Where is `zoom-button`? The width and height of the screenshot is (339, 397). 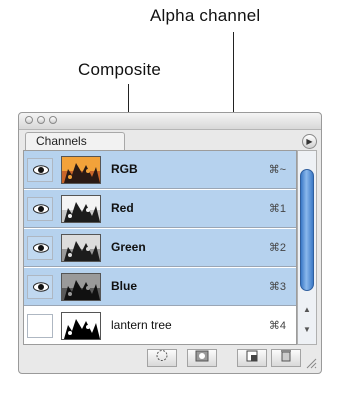 zoom-button is located at coordinates (53, 120).